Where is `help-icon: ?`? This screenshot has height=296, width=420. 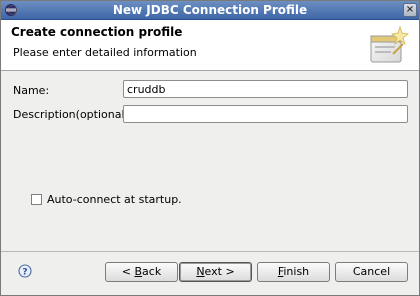
help-icon: ? is located at coordinates (25, 271).